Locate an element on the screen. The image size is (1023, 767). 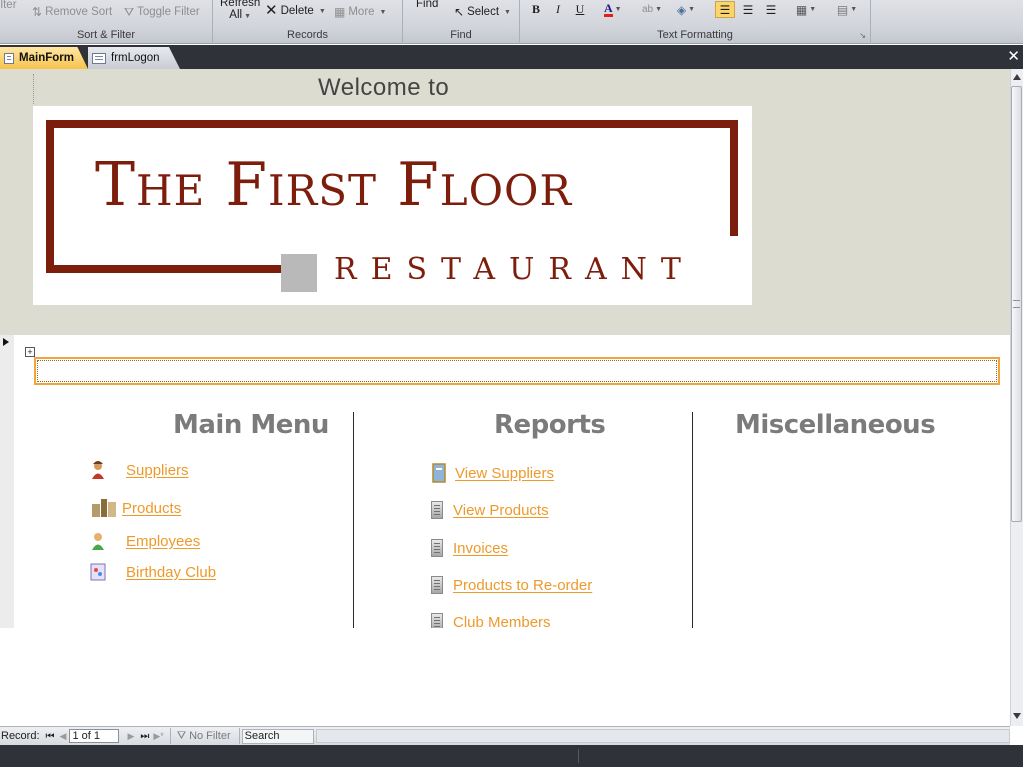
move-handle-icon: + is located at coordinates (30, 352).